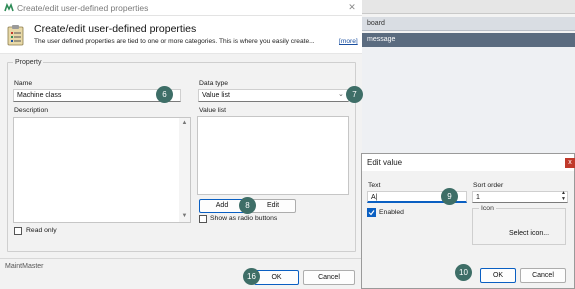  Describe the element at coordinates (570, 163) in the screenshot. I see `close-icon: x` at that location.